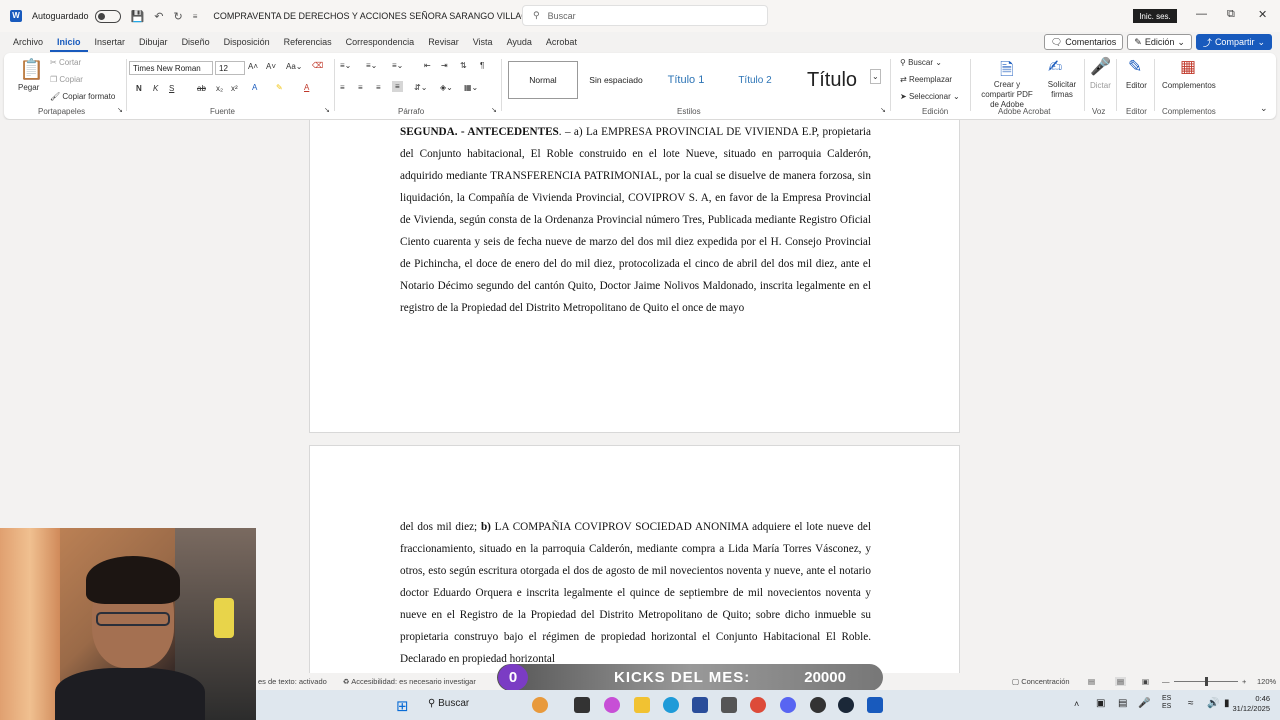 The image size is (1280, 720). I want to click on find-button: ⚲ Buscar ⌄, so click(921, 62).